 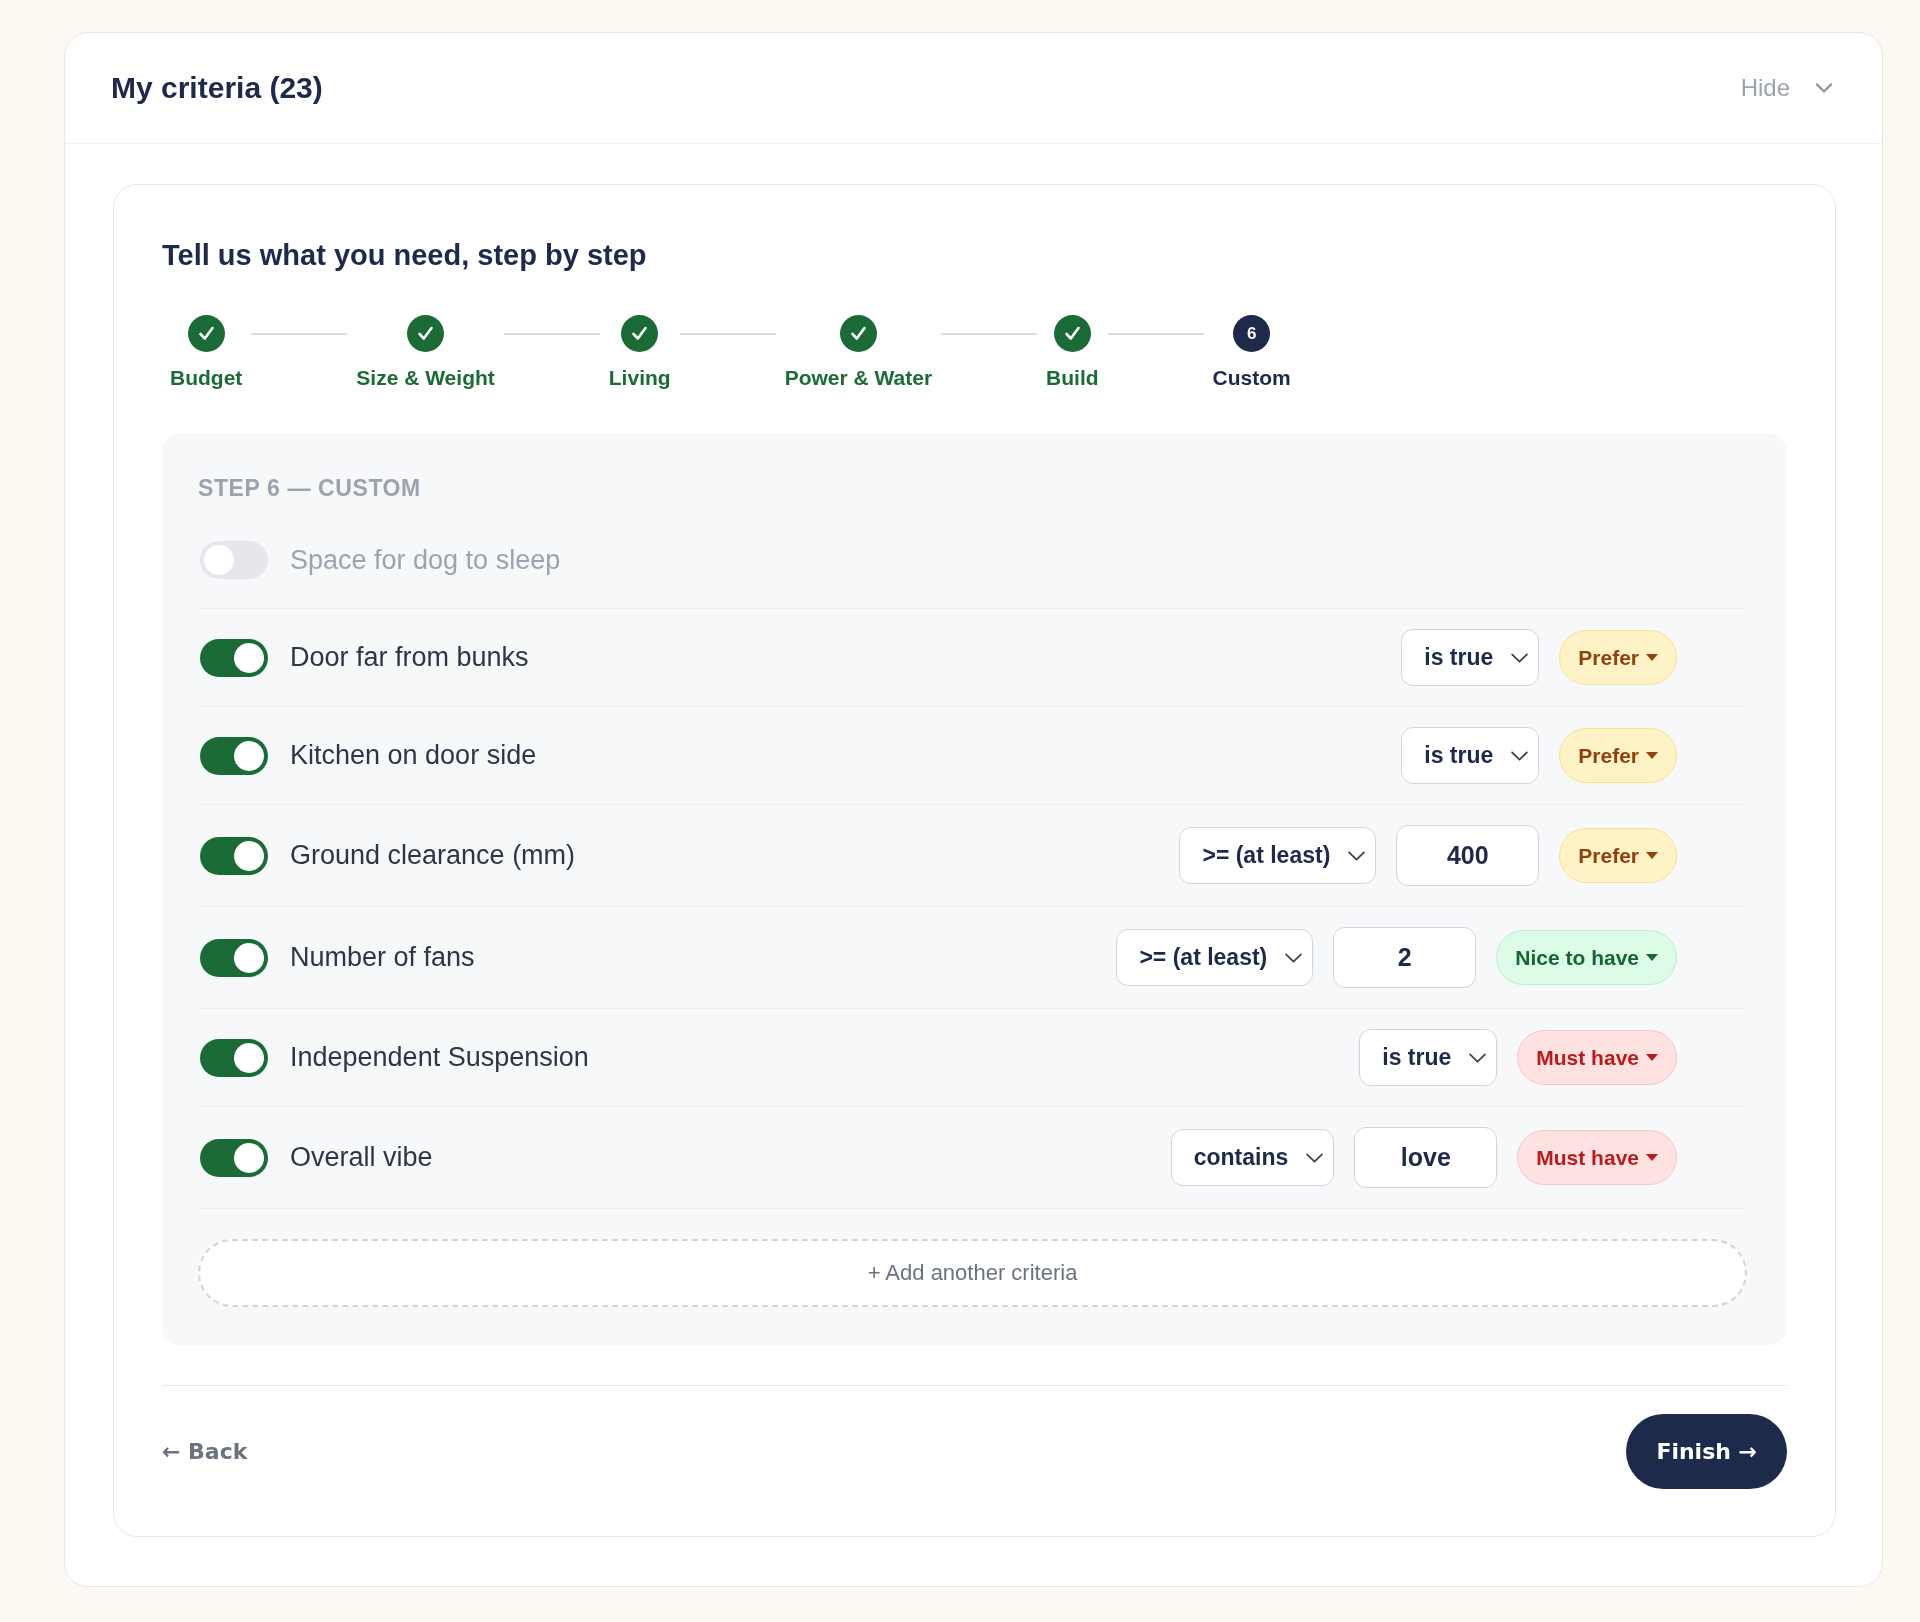 I want to click on criteria-label: Independent Suspension, so click(x=439, y=1057).